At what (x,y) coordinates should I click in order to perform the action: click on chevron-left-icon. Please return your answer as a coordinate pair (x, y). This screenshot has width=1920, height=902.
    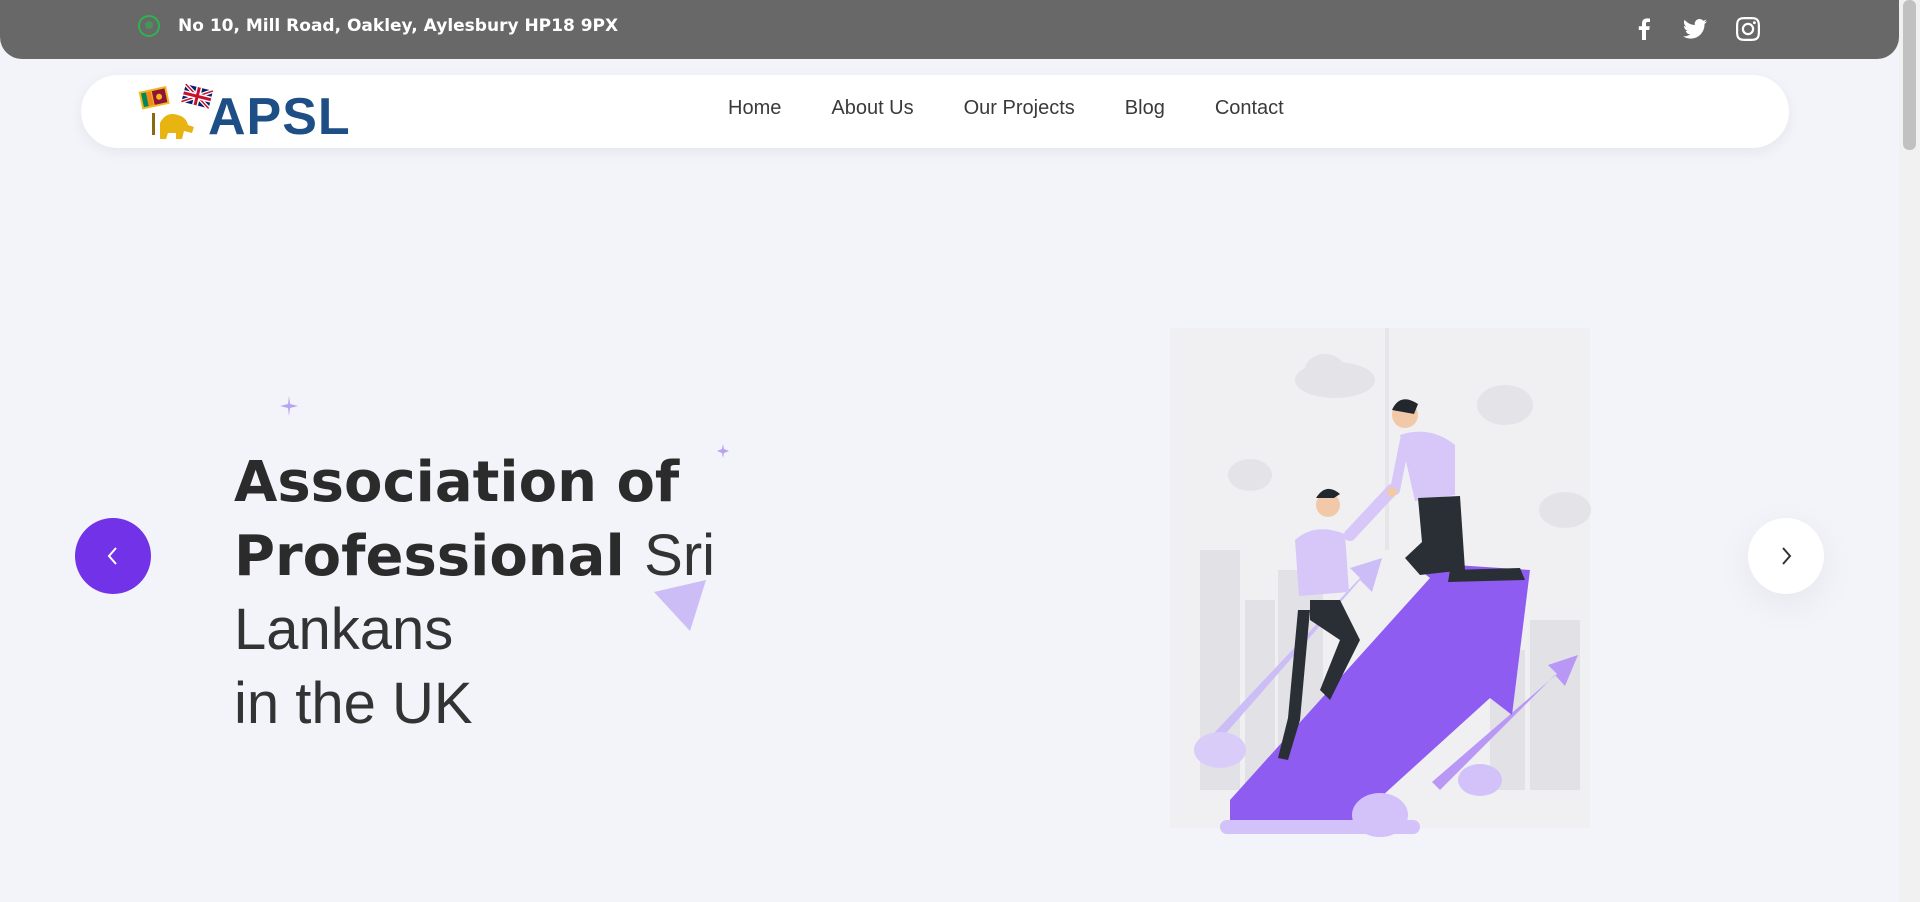
    Looking at the image, I should click on (112, 556).